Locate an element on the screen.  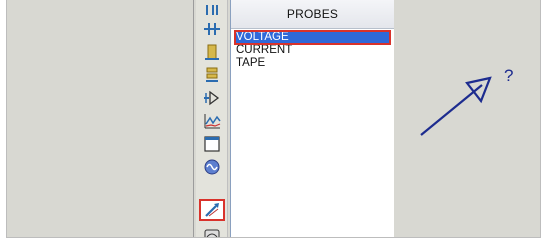
probe-item-voltage: VOLTAGE is located at coordinates (312, 37).